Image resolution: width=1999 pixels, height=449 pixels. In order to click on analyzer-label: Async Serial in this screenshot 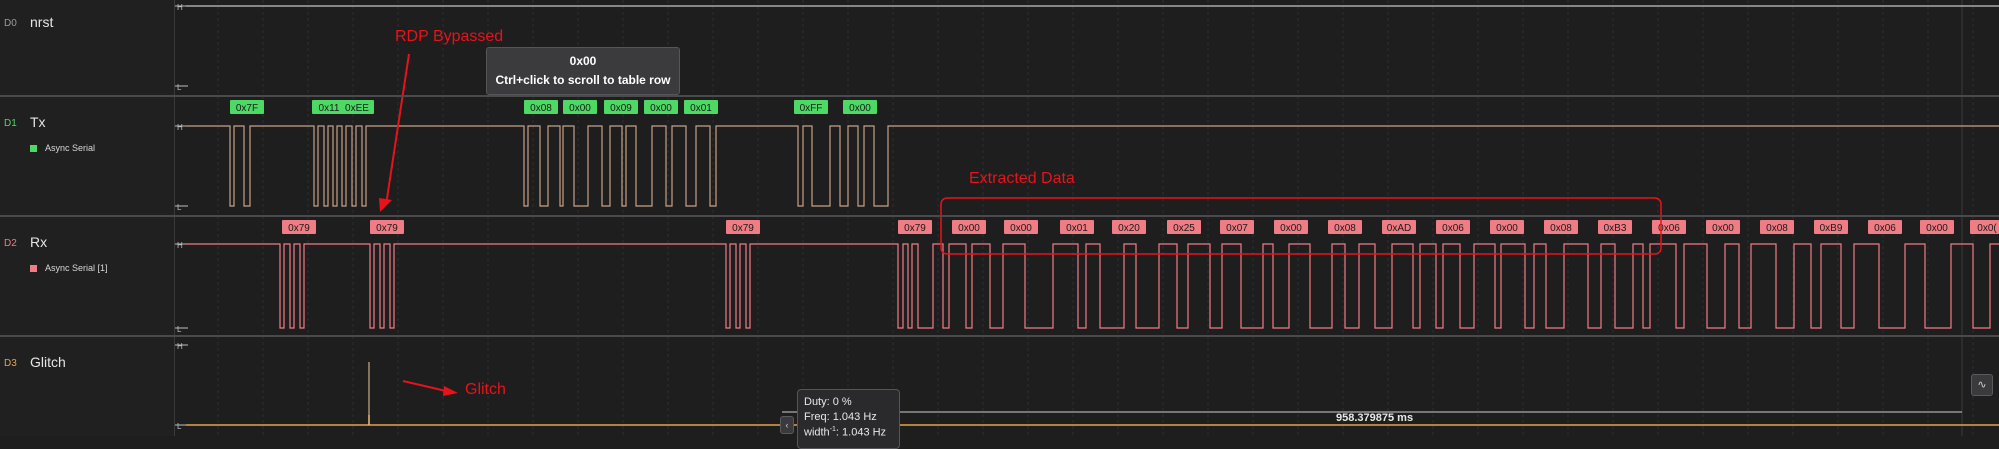, I will do `click(62, 148)`.